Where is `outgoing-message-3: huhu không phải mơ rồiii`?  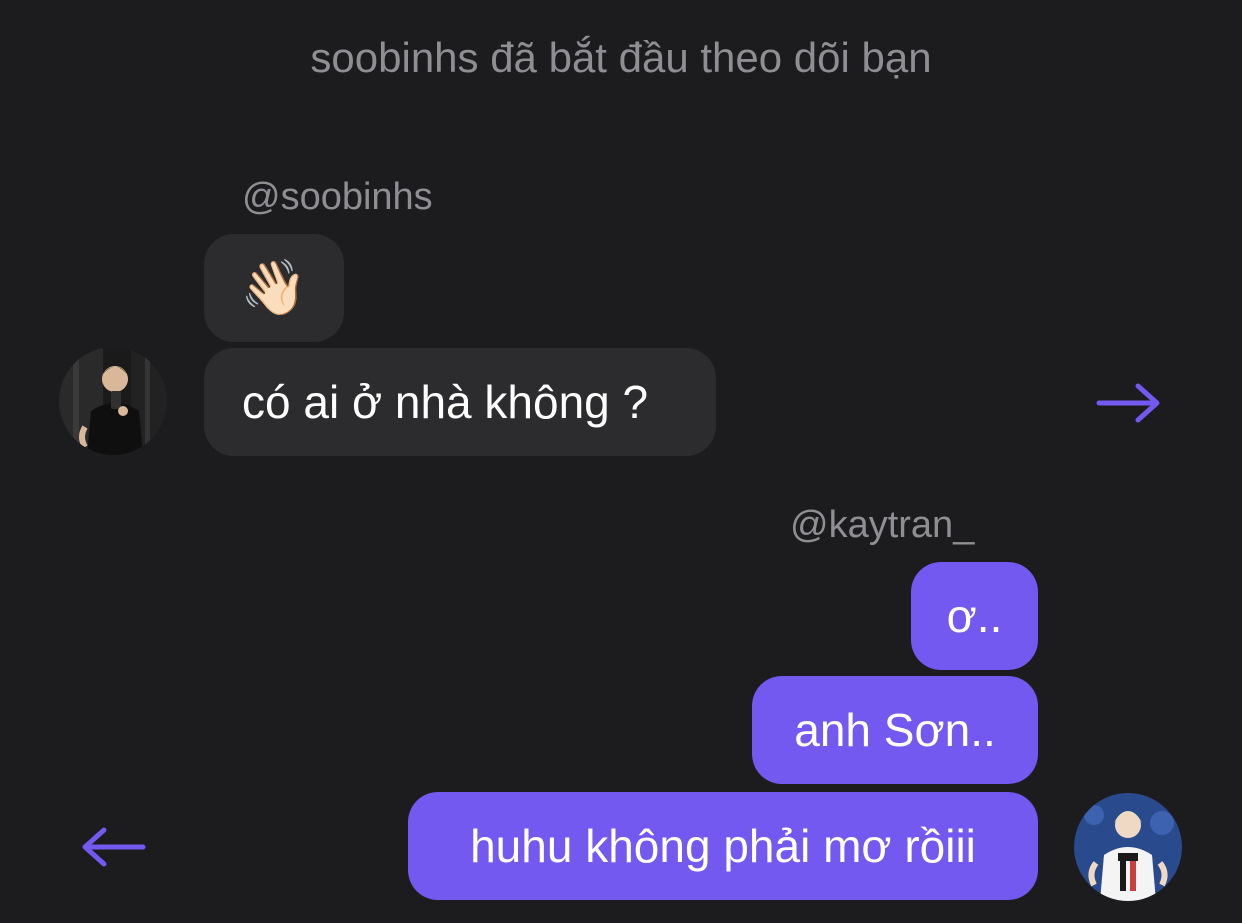
outgoing-message-3: huhu không phải mơ rồiii is located at coordinates (723, 846).